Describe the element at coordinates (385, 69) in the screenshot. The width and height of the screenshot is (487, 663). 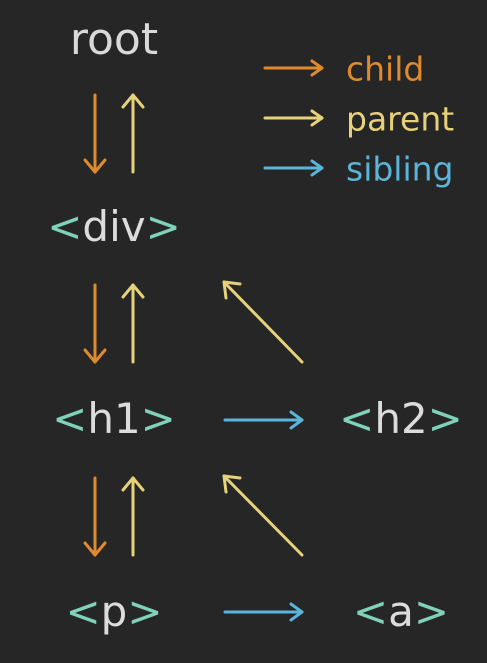
I see `legend-child-label: child` at that location.